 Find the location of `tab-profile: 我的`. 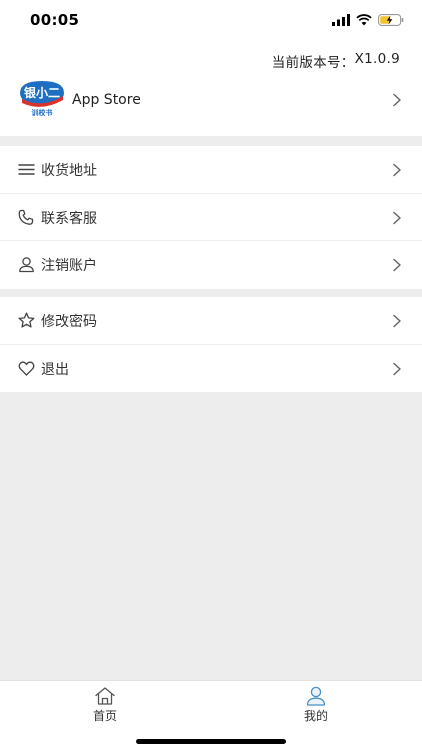

tab-profile: 我的 is located at coordinates (316, 706).